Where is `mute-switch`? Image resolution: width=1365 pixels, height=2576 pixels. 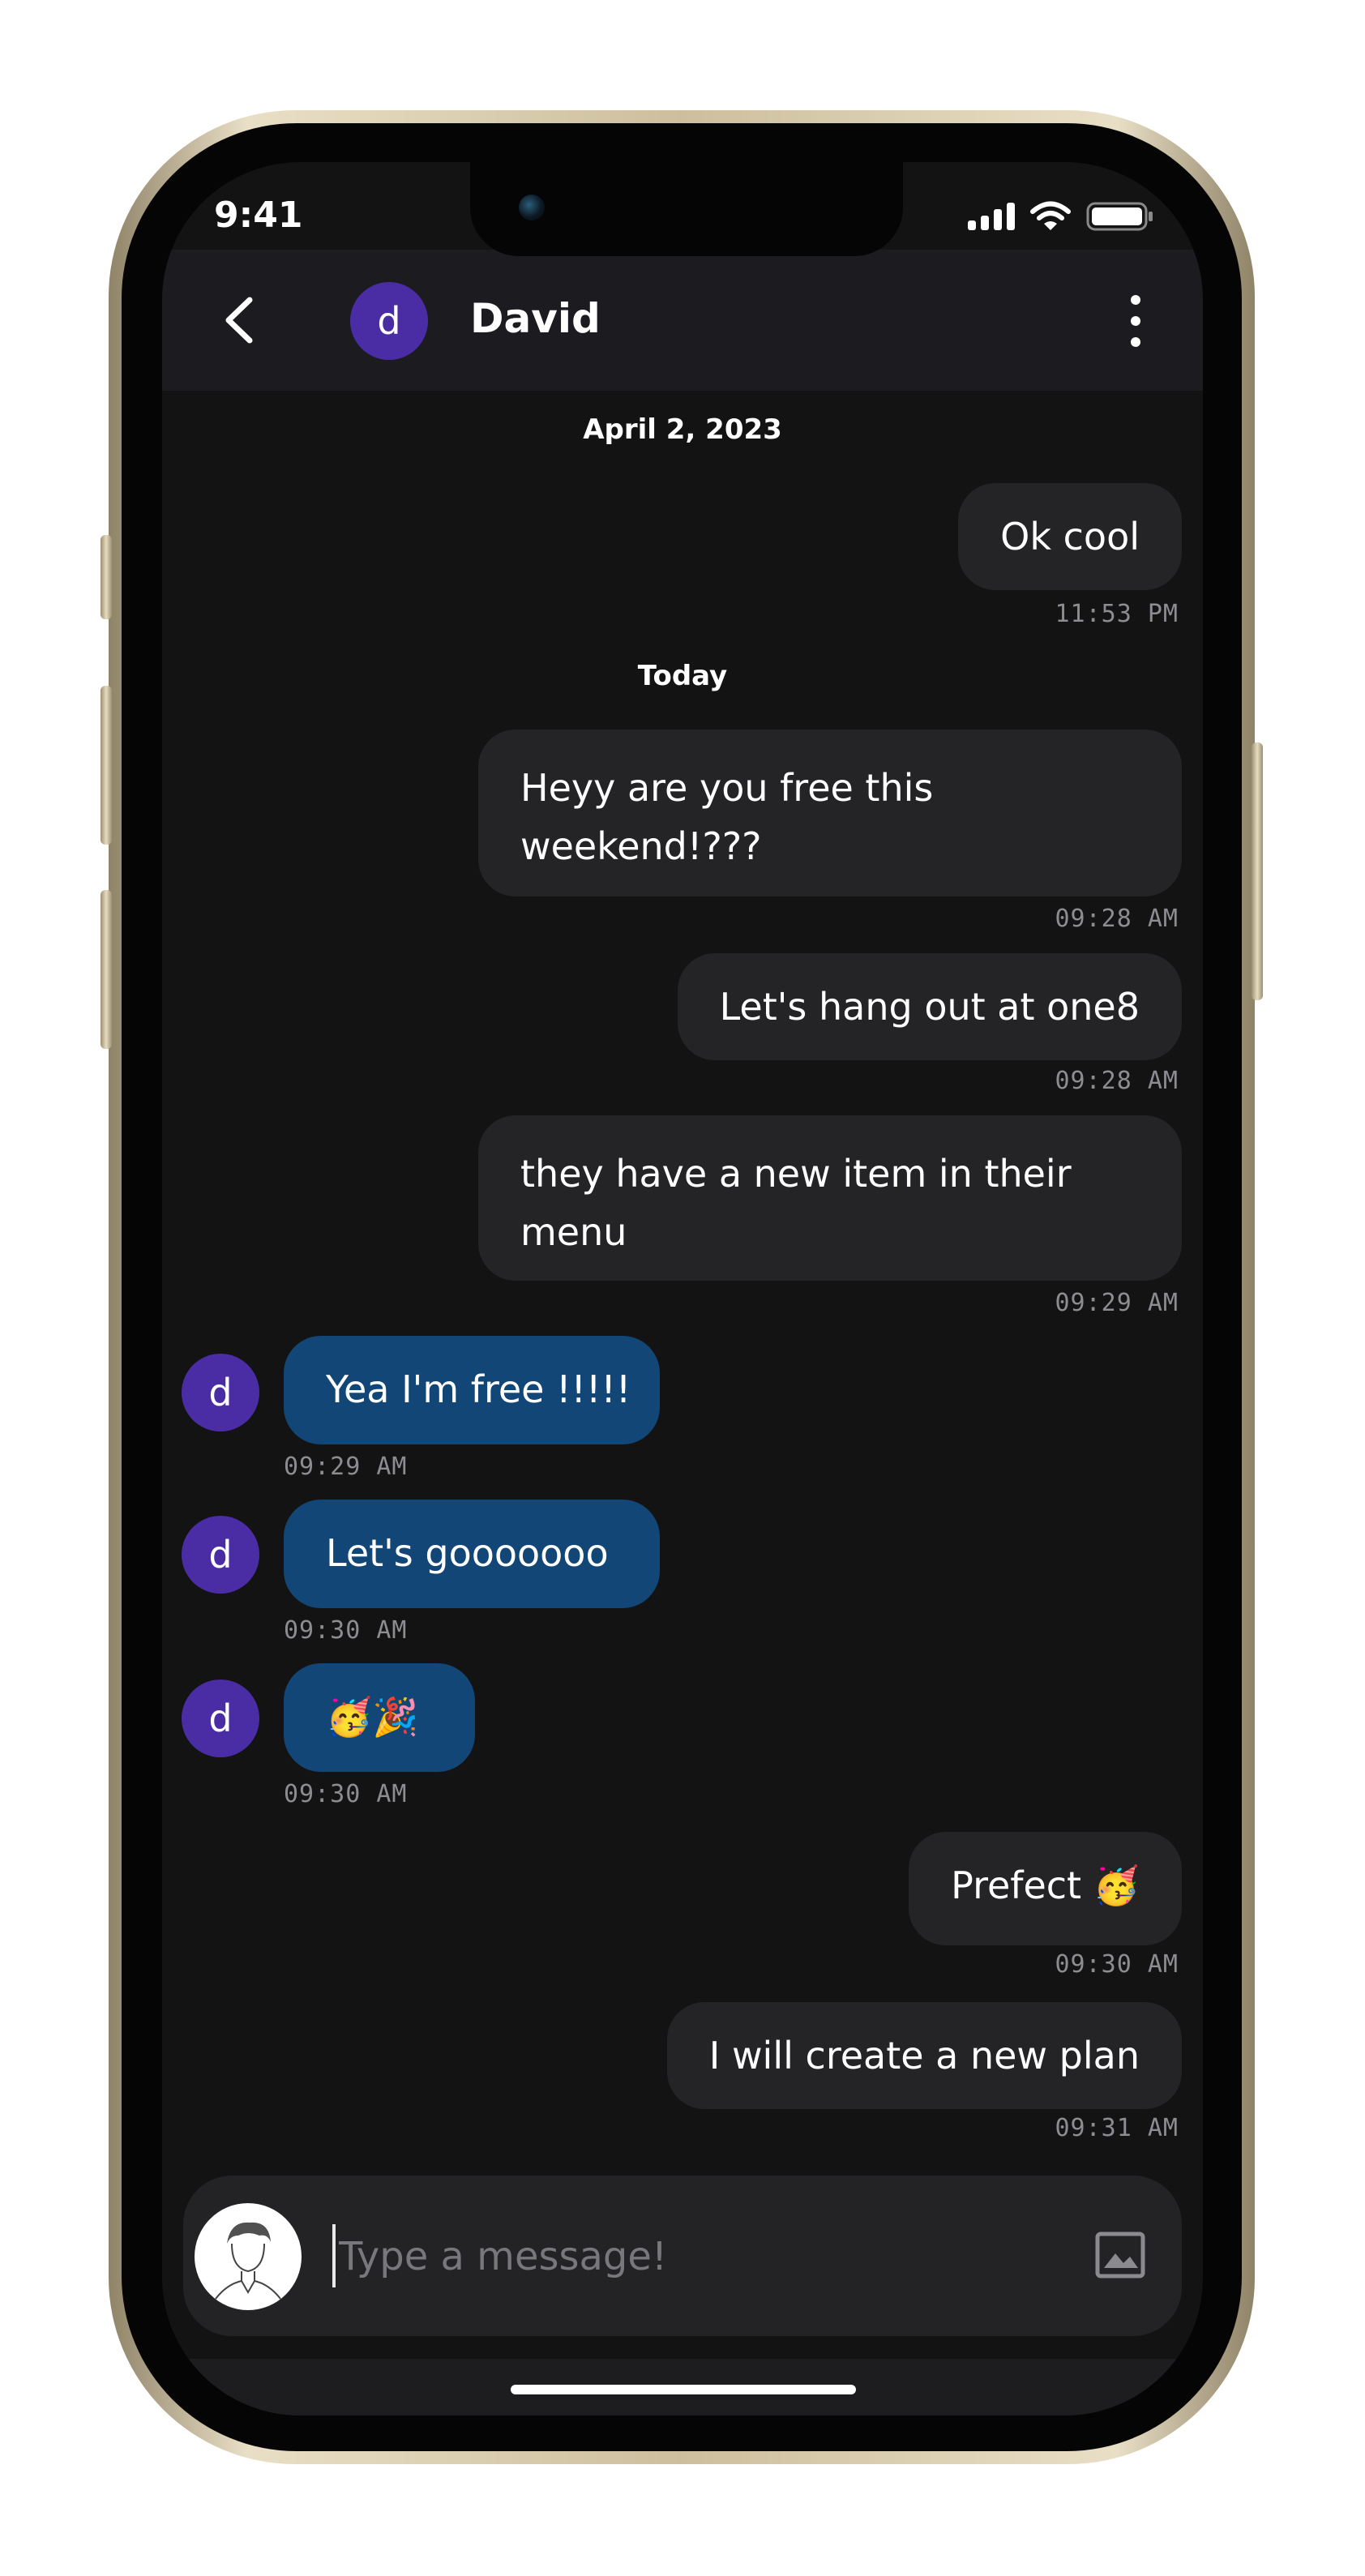
mute-switch is located at coordinates (106, 577).